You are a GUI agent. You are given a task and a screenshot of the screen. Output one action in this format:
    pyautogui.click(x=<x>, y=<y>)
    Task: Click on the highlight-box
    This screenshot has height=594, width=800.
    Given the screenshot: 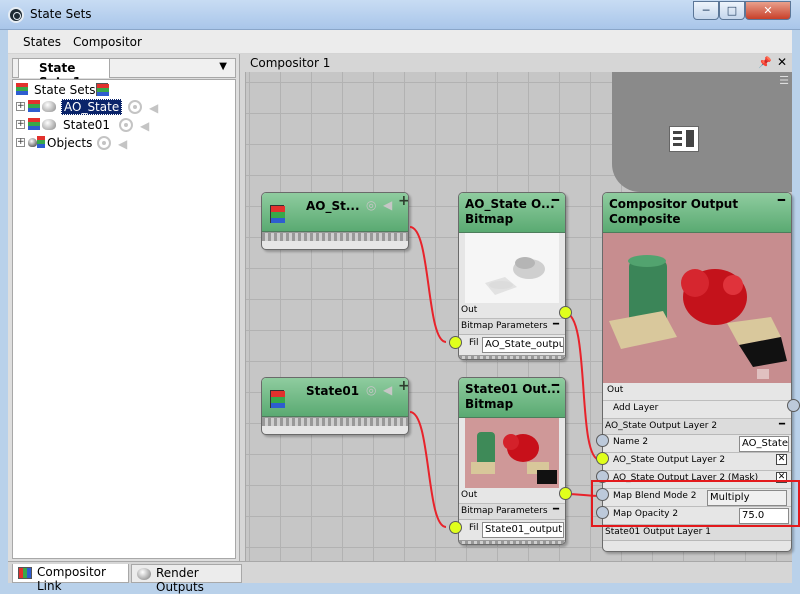 What is the action you would take?
    pyautogui.click(x=695, y=503)
    